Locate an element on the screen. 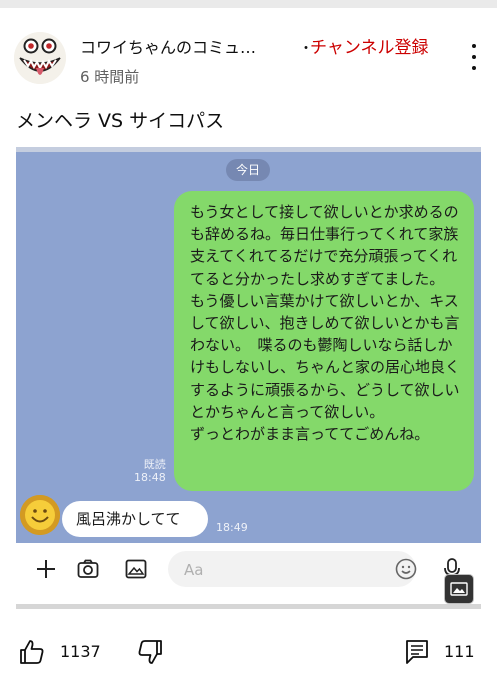 This screenshot has width=497, height=680. post-title: メンヘラ VS サイコパス is located at coordinates (120, 121).